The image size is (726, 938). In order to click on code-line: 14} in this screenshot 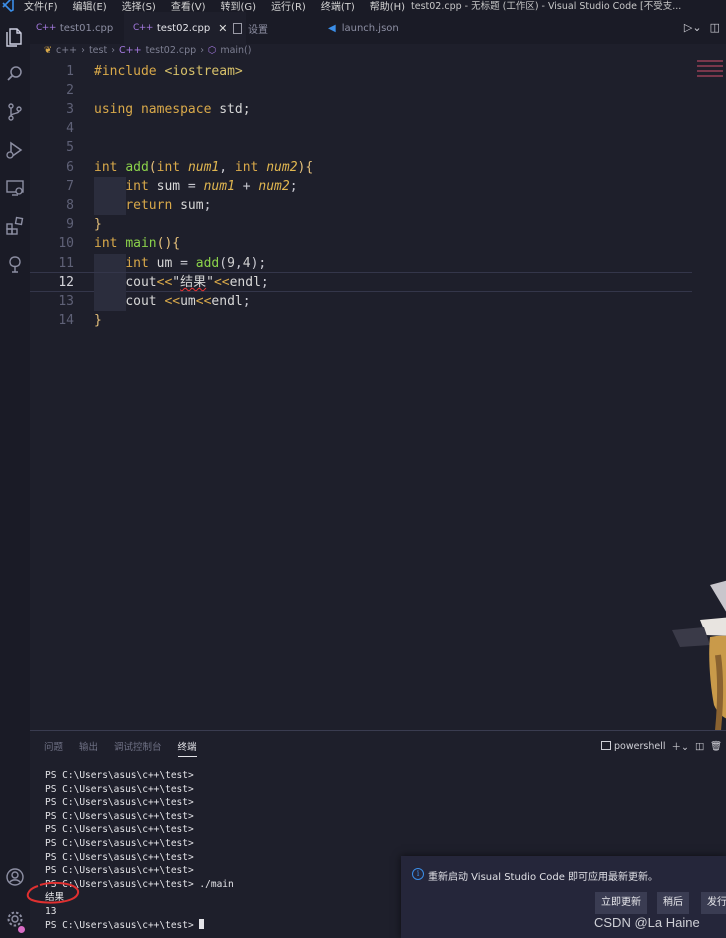, I will do `click(361, 320)`.